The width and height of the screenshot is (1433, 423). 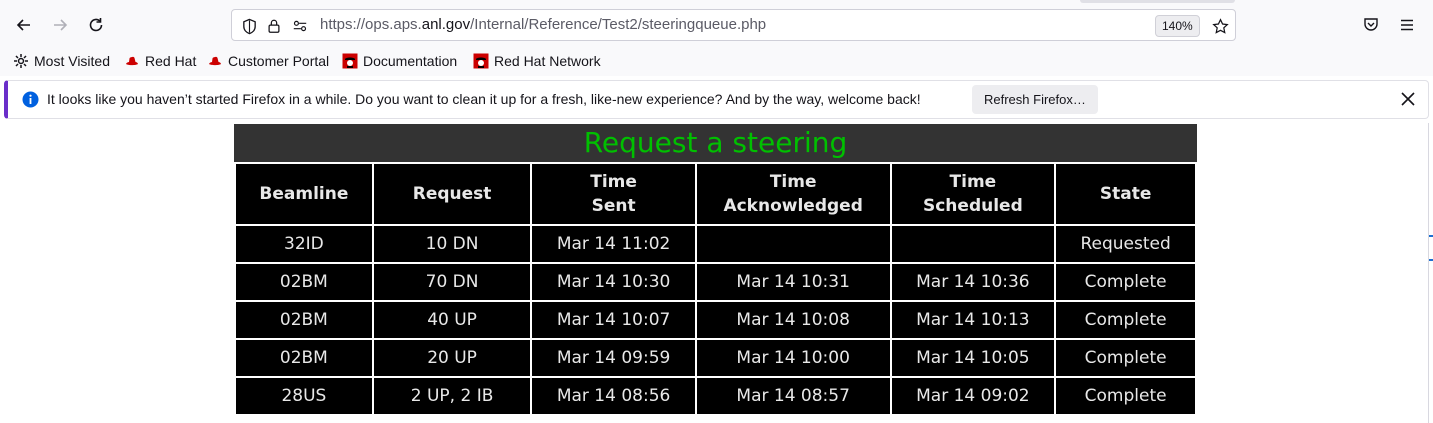 What do you see at coordinates (446, 24) in the screenshot?
I see `url-host: anl.gov` at bounding box center [446, 24].